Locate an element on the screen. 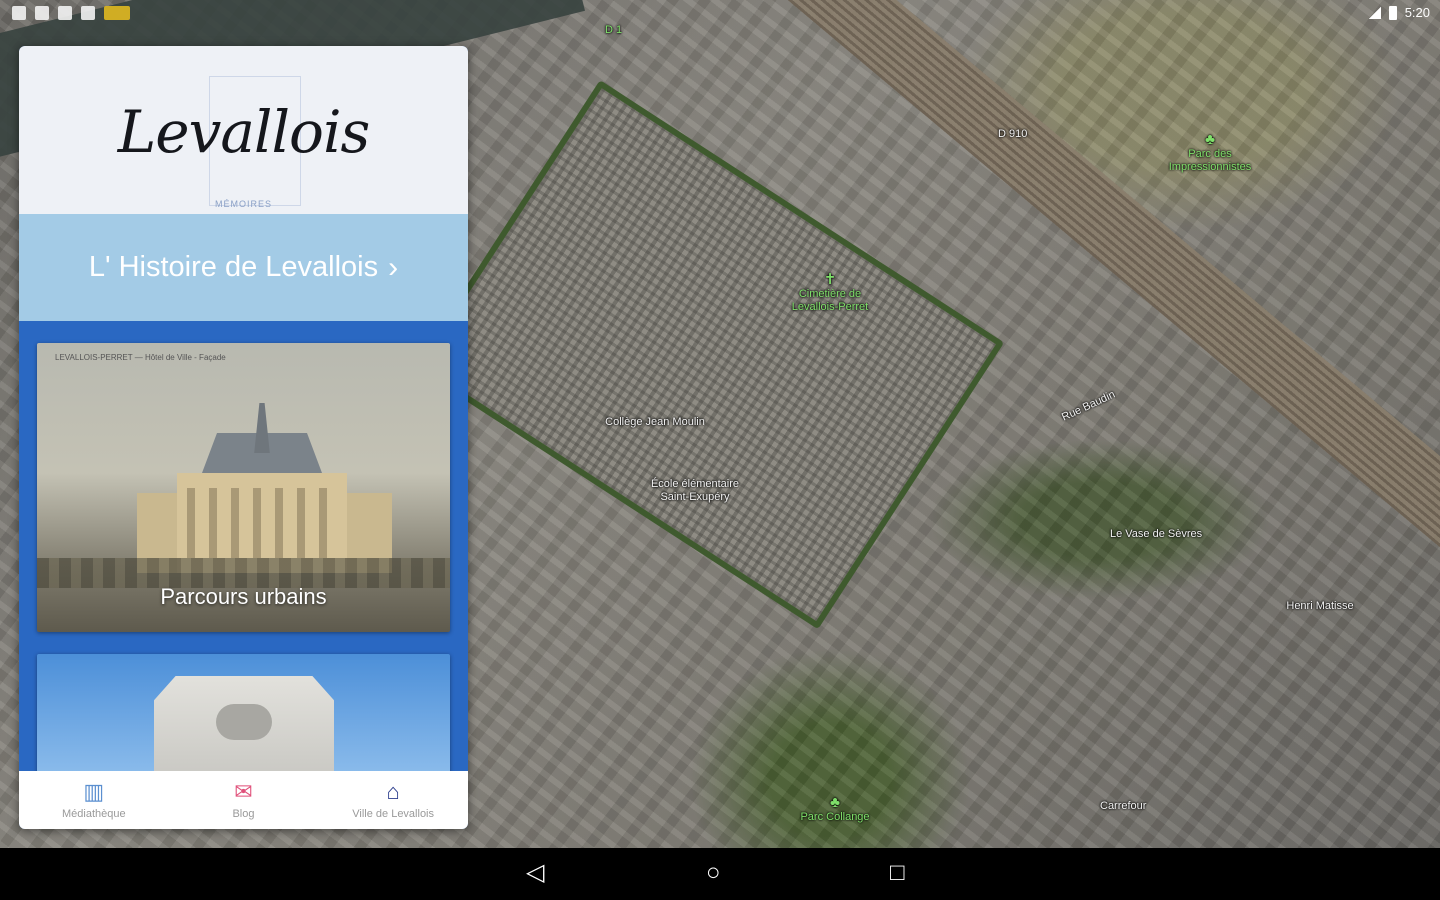 This screenshot has width=1440, height=900. notification-icons is located at coordinates (71, 13).